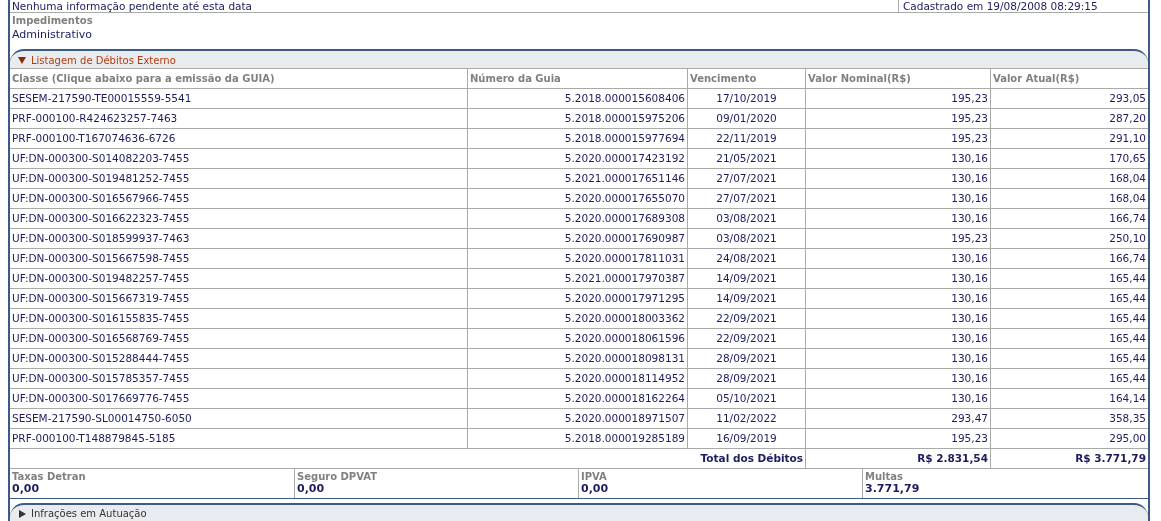 The height and width of the screenshot is (521, 1161). Describe the element at coordinates (238, 258) in the screenshot. I see `class-link: UF:DN-000300-S015667598-7455` at that location.